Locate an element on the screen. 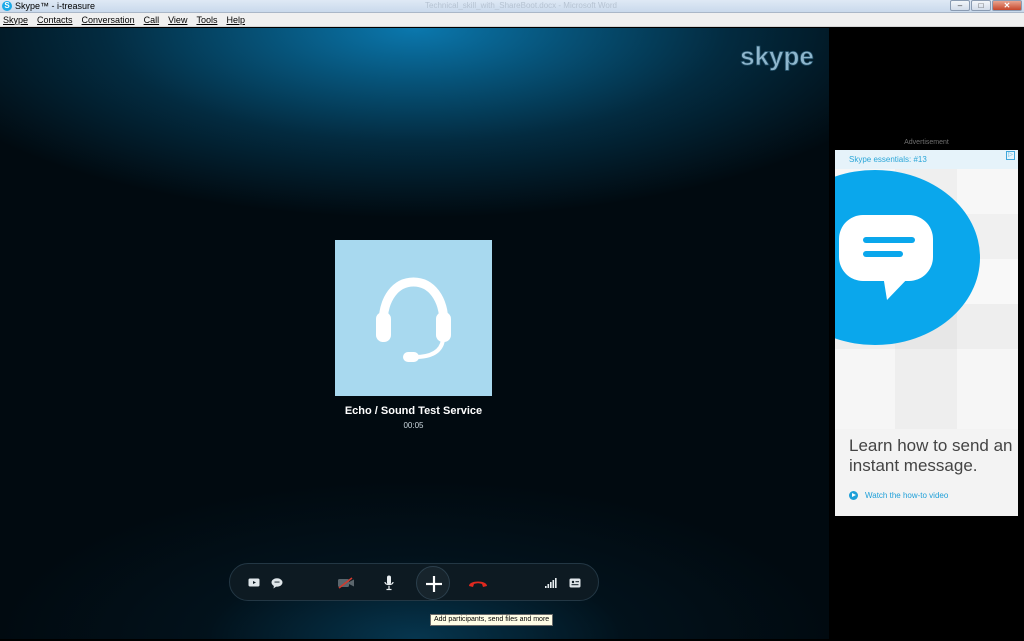 This screenshot has height=641, width=1024. microphone-icon is located at coordinates (389, 583).